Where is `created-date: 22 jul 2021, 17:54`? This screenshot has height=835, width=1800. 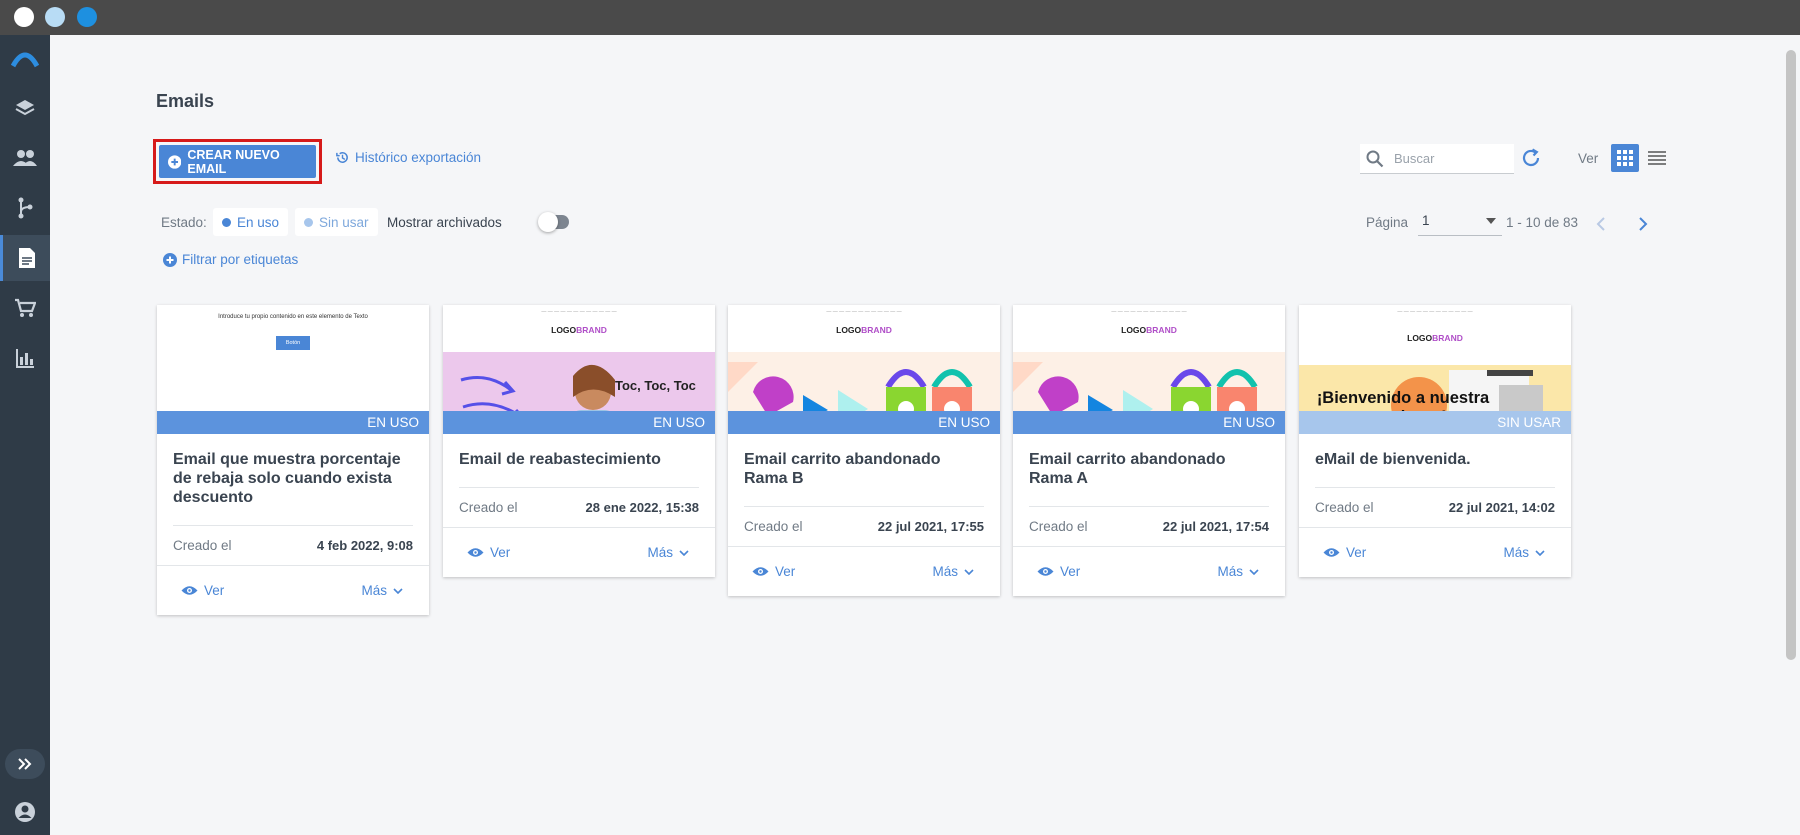 created-date: 22 jul 2021, 17:54 is located at coordinates (1215, 526).